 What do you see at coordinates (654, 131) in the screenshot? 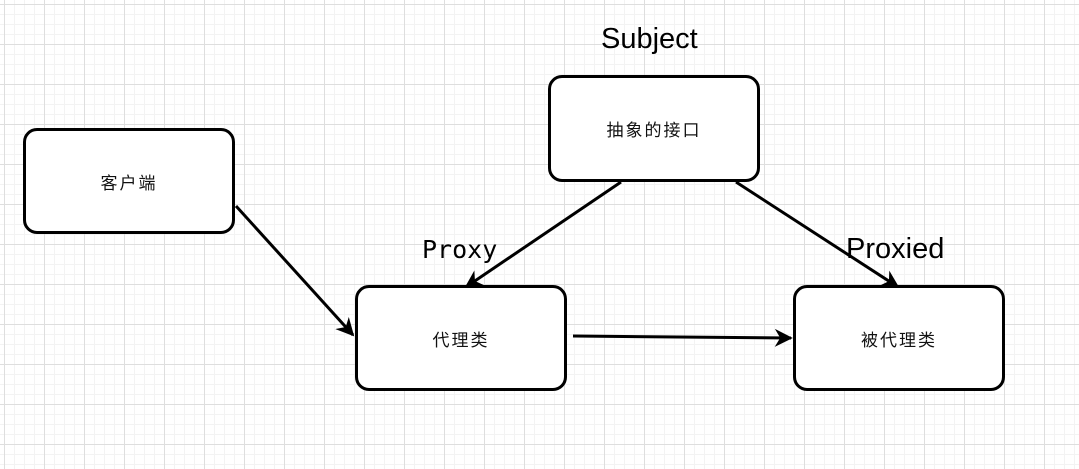
I see `subject-node-label: 抽象的接口` at bounding box center [654, 131].